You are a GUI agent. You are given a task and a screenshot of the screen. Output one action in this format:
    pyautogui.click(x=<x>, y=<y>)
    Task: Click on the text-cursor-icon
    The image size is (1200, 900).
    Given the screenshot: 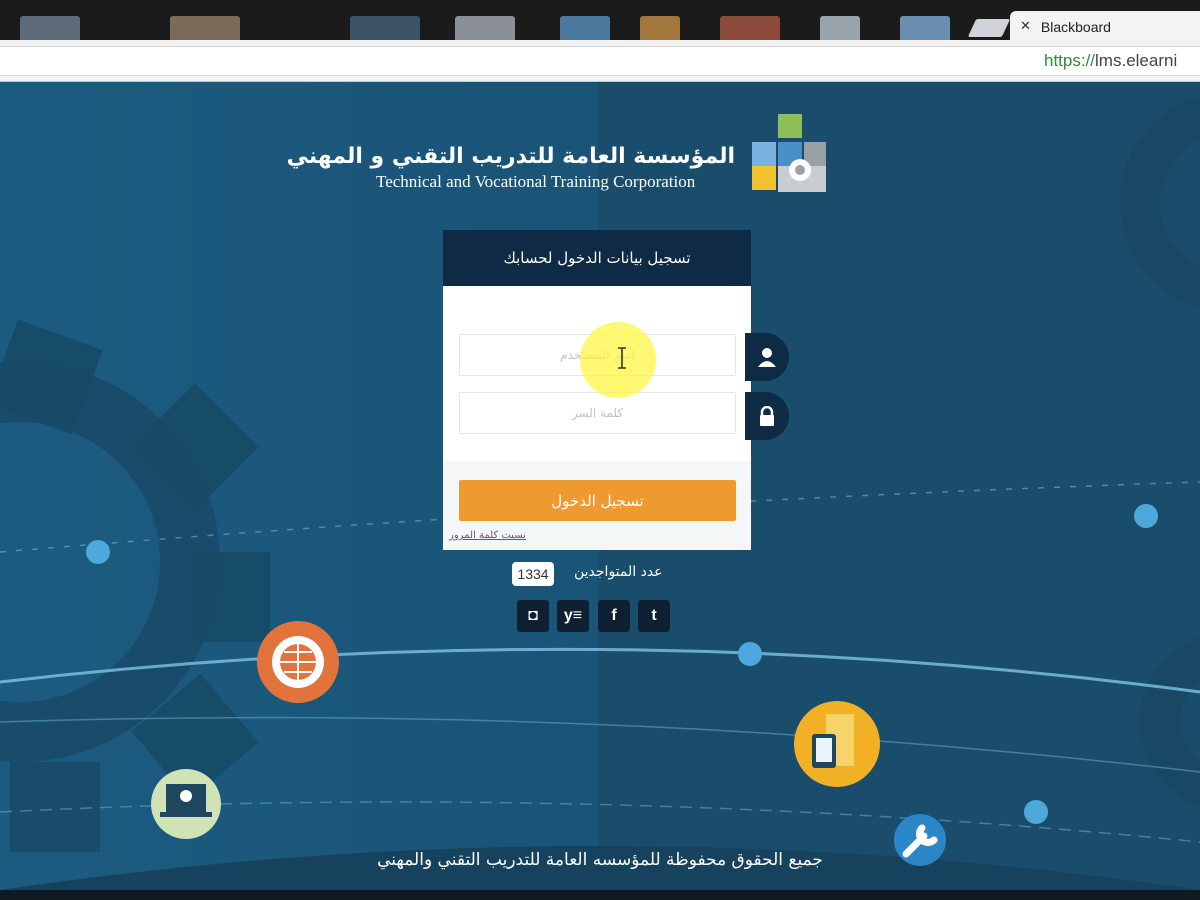 What is the action you would take?
    pyautogui.click(x=622, y=358)
    